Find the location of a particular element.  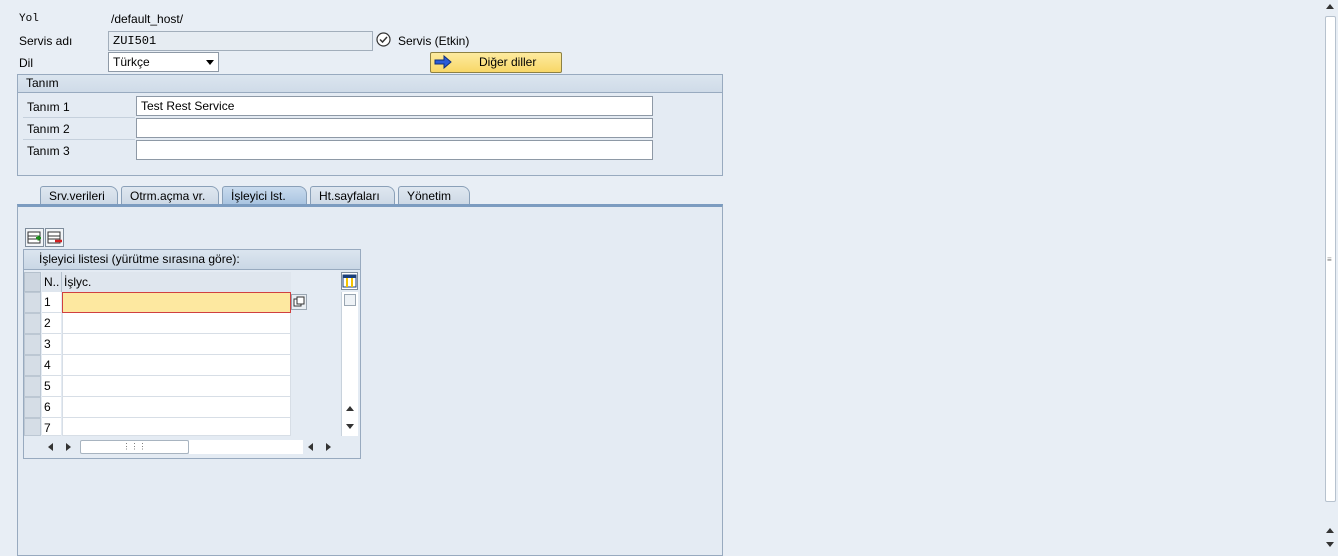

select-all-corner is located at coordinates (32, 282).